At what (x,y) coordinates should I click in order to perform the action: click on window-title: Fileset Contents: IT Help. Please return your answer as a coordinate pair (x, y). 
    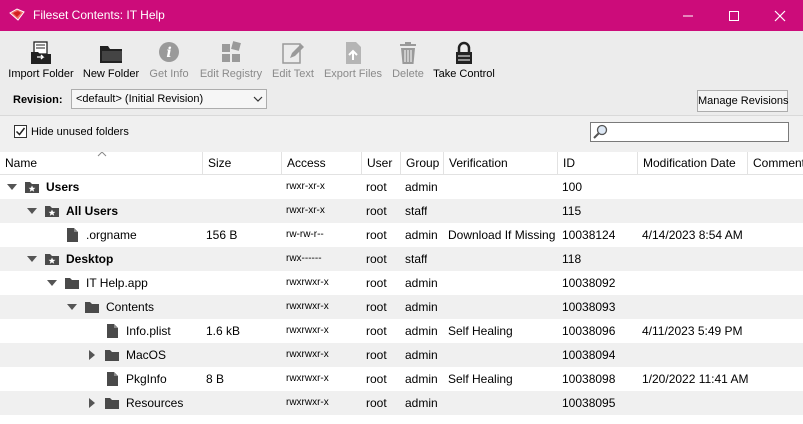
    Looking at the image, I should click on (99, 15).